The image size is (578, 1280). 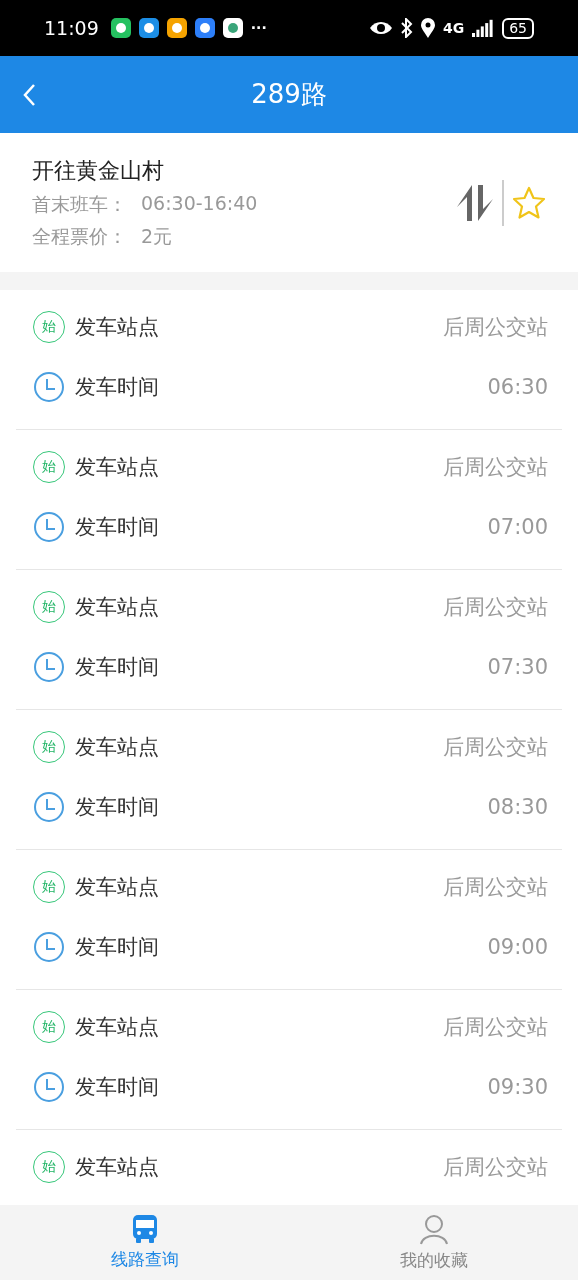 What do you see at coordinates (453, 28) in the screenshot?
I see `network-type: 4G` at bounding box center [453, 28].